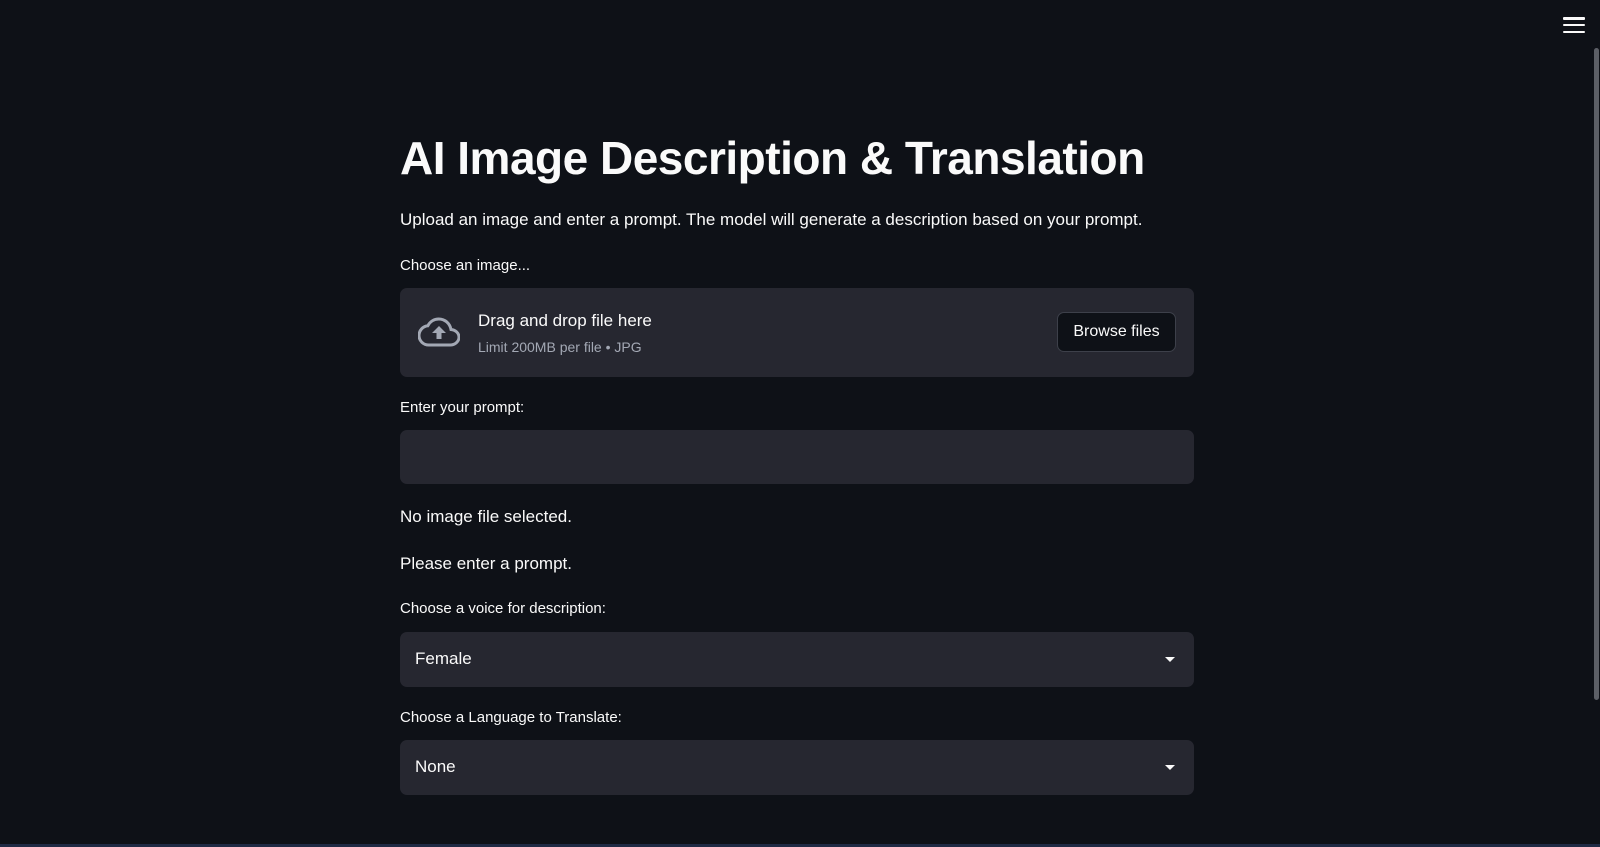  Describe the element at coordinates (797, 767) in the screenshot. I see `language-select: None` at that location.